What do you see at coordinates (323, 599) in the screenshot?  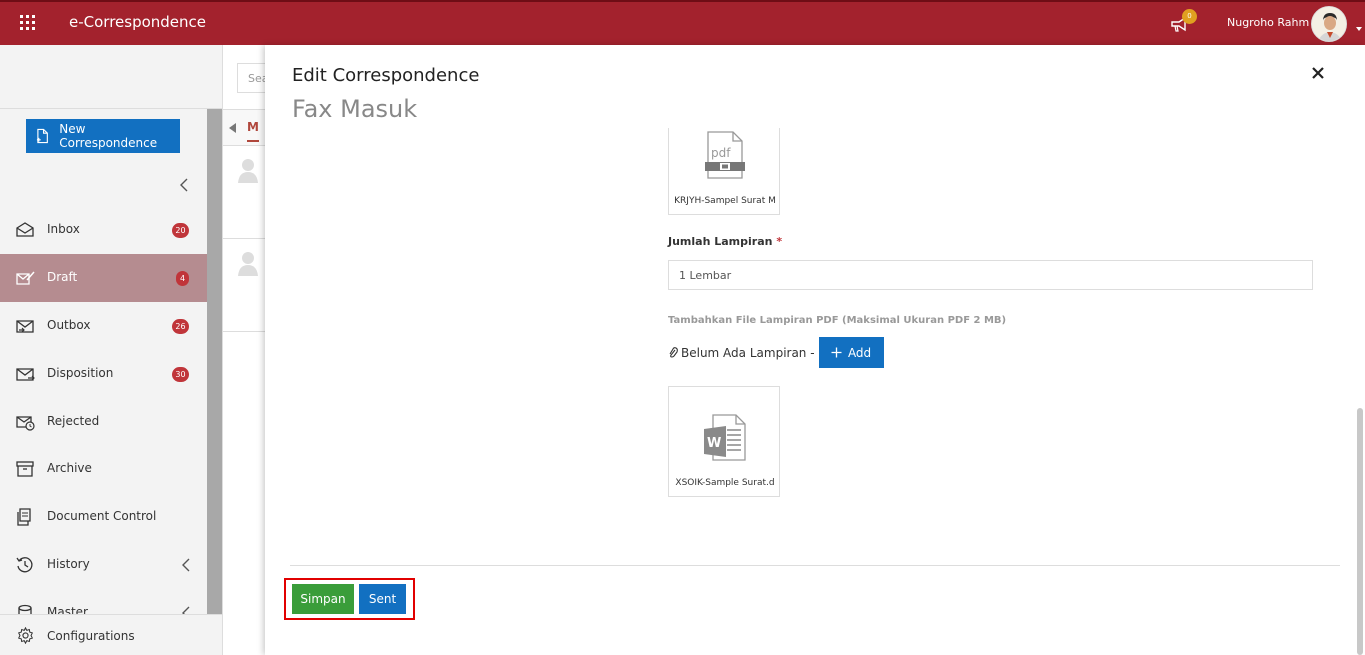 I see `simpan-button: Simpan` at bounding box center [323, 599].